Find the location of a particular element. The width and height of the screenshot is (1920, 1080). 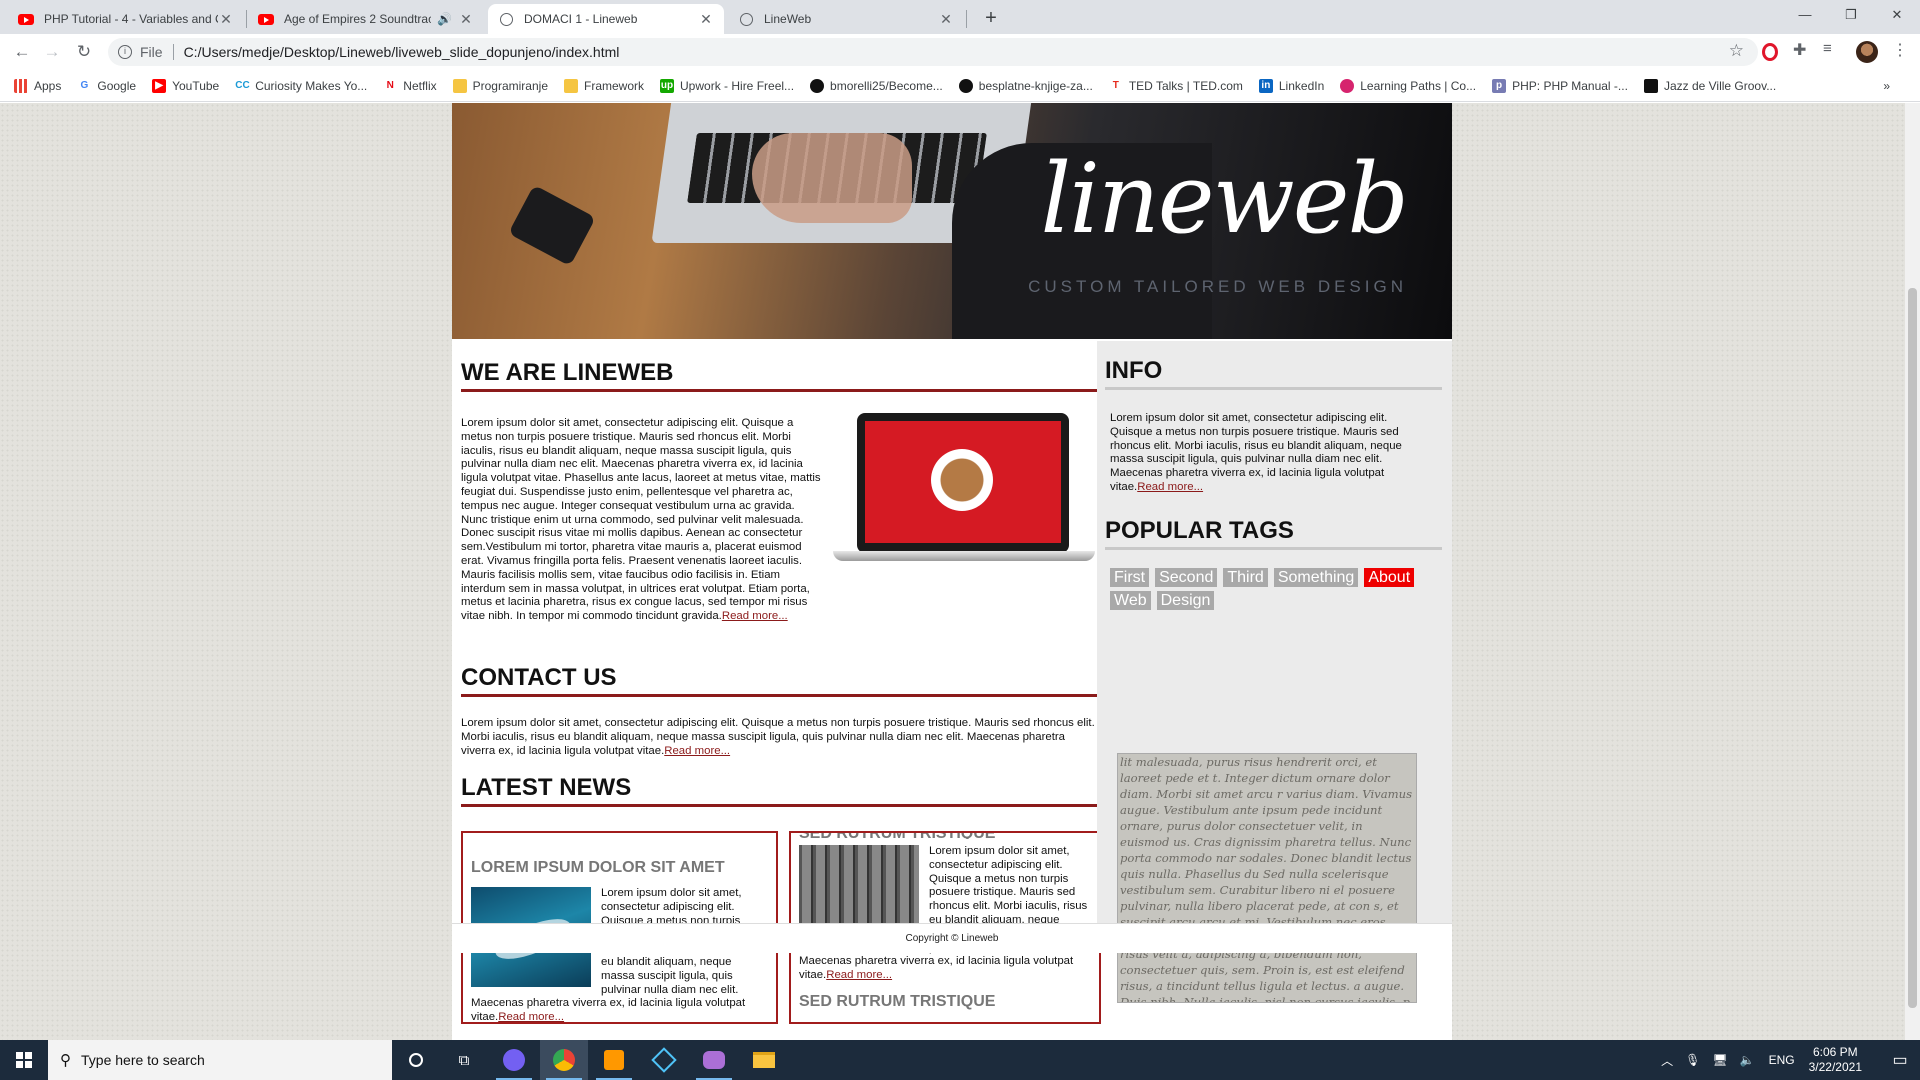

network-icon: 🖥 is located at coordinates (1719, 1060).